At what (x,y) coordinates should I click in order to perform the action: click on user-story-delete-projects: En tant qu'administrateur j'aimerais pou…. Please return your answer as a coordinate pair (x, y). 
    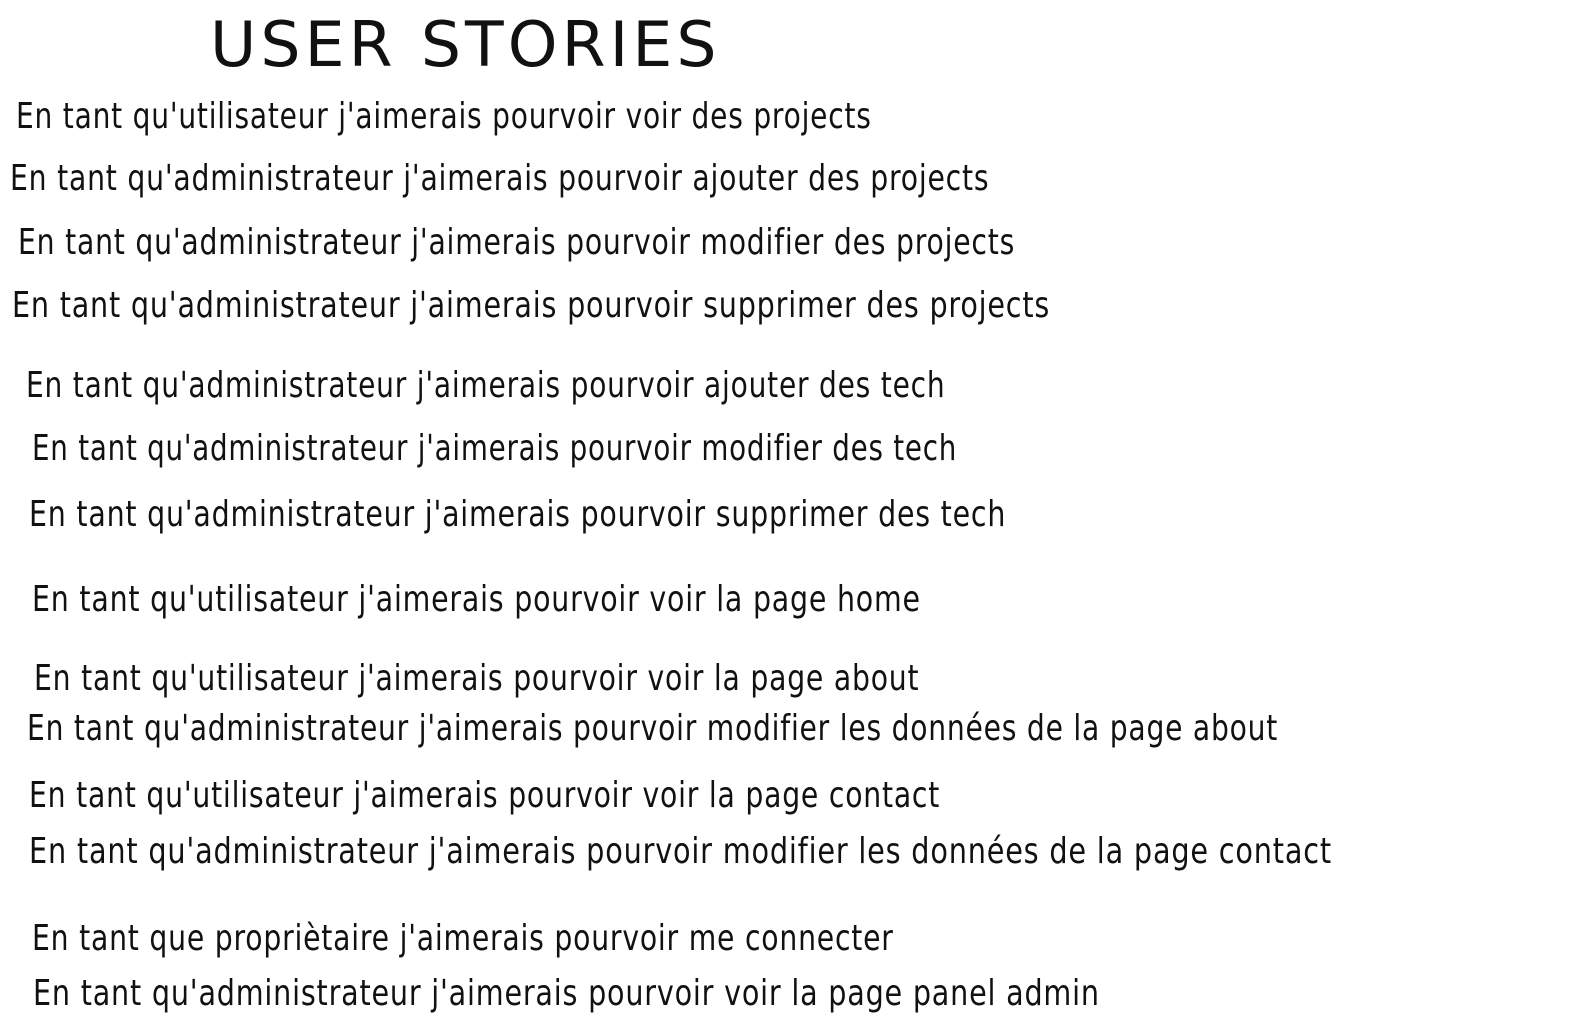
    Looking at the image, I should click on (531, 305).